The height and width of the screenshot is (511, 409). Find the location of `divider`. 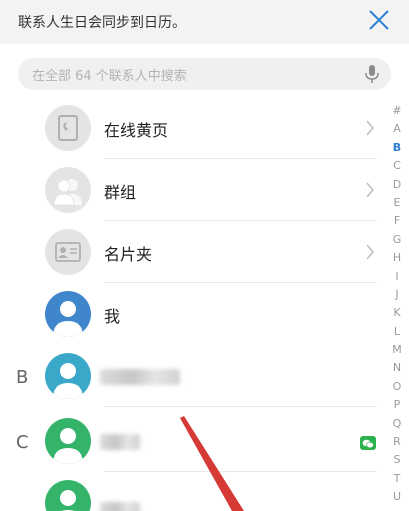

divider is located at coordinates (240, 406).